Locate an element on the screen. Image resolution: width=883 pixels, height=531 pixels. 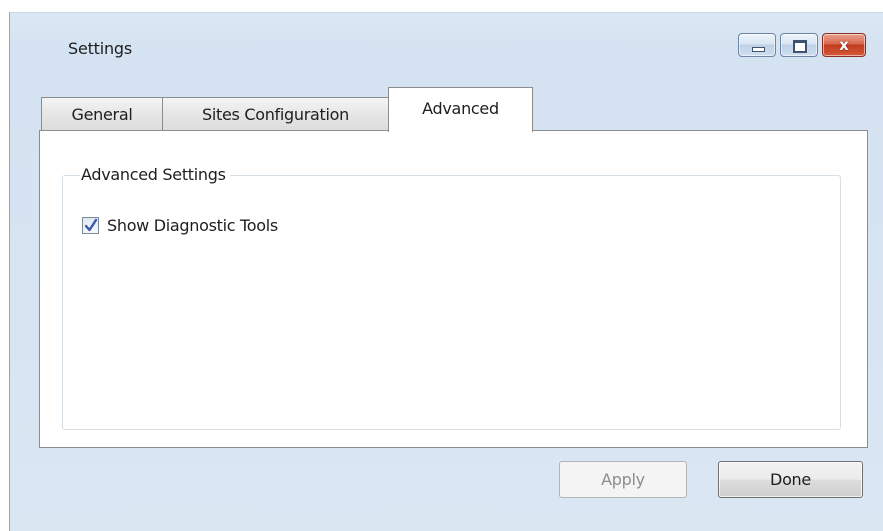
close-button: x is located at coordinates (844, 45).